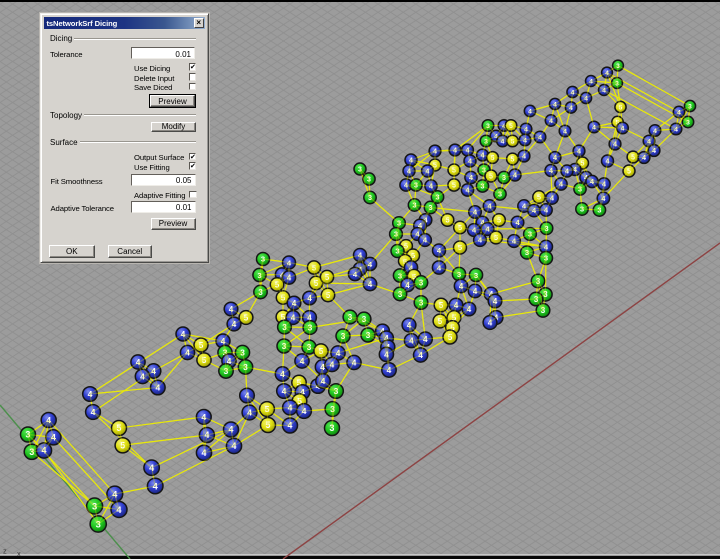 This screenshot has height=559, width=720. Describe the element at coordinates (119, 510) in the screenshot. I see `svg-text: 4` at that location.